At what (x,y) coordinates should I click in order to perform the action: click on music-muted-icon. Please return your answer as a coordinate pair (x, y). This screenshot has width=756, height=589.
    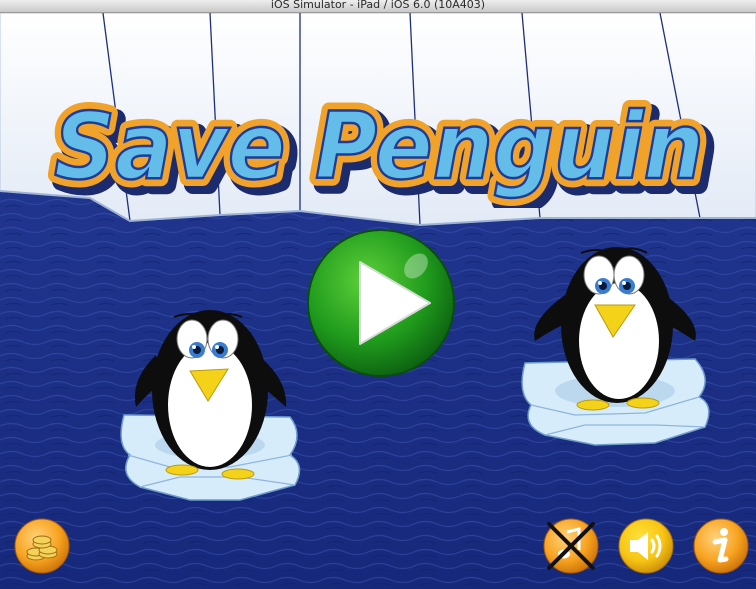
    Looking at the image, I should click on (571, 546).